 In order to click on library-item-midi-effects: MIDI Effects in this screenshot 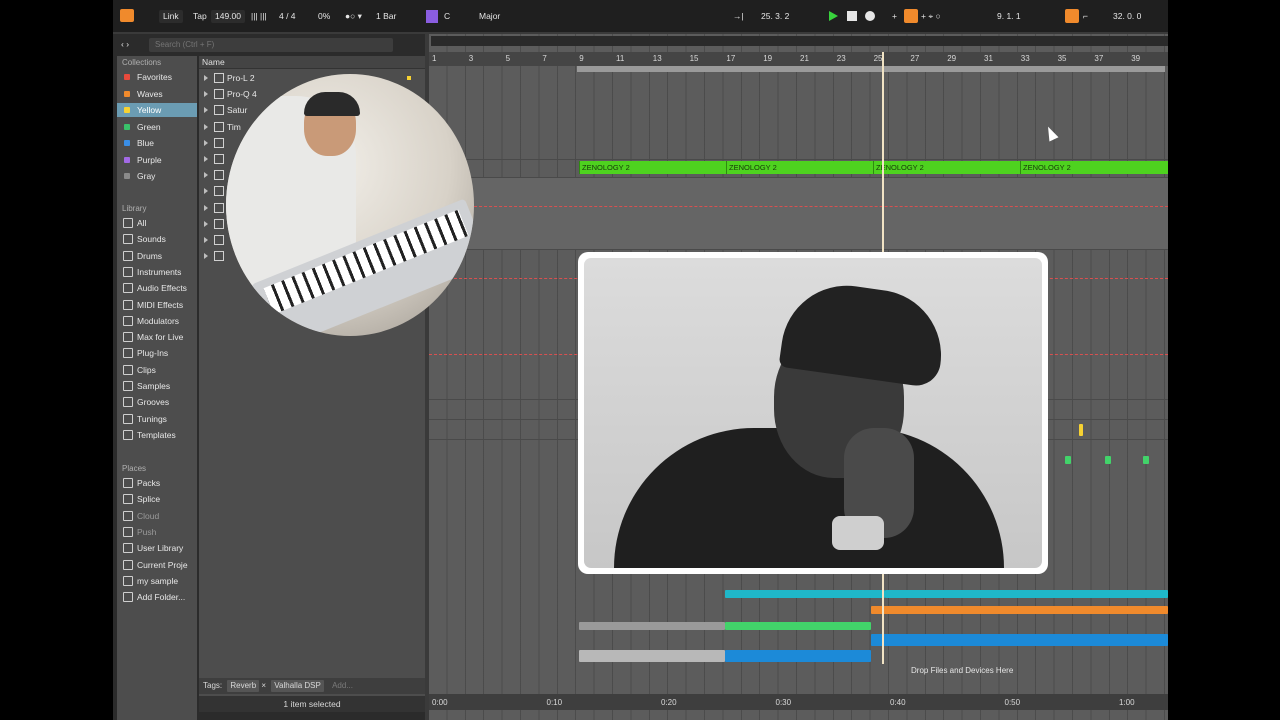, I will do `click(157, 305)`.